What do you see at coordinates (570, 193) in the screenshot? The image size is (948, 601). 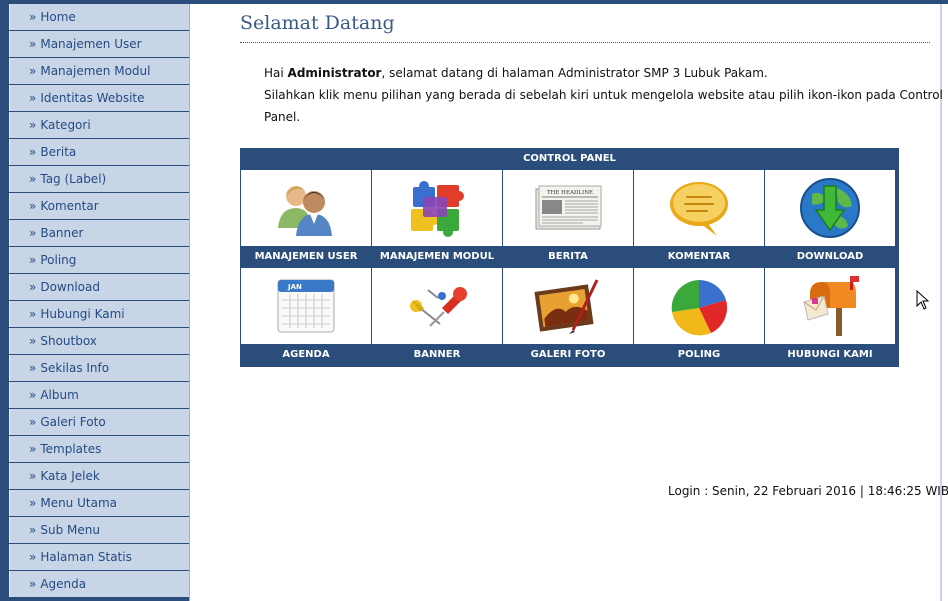 I see `newspaper-masthead: THE HEADLINE` at bounding box center [570, 193].